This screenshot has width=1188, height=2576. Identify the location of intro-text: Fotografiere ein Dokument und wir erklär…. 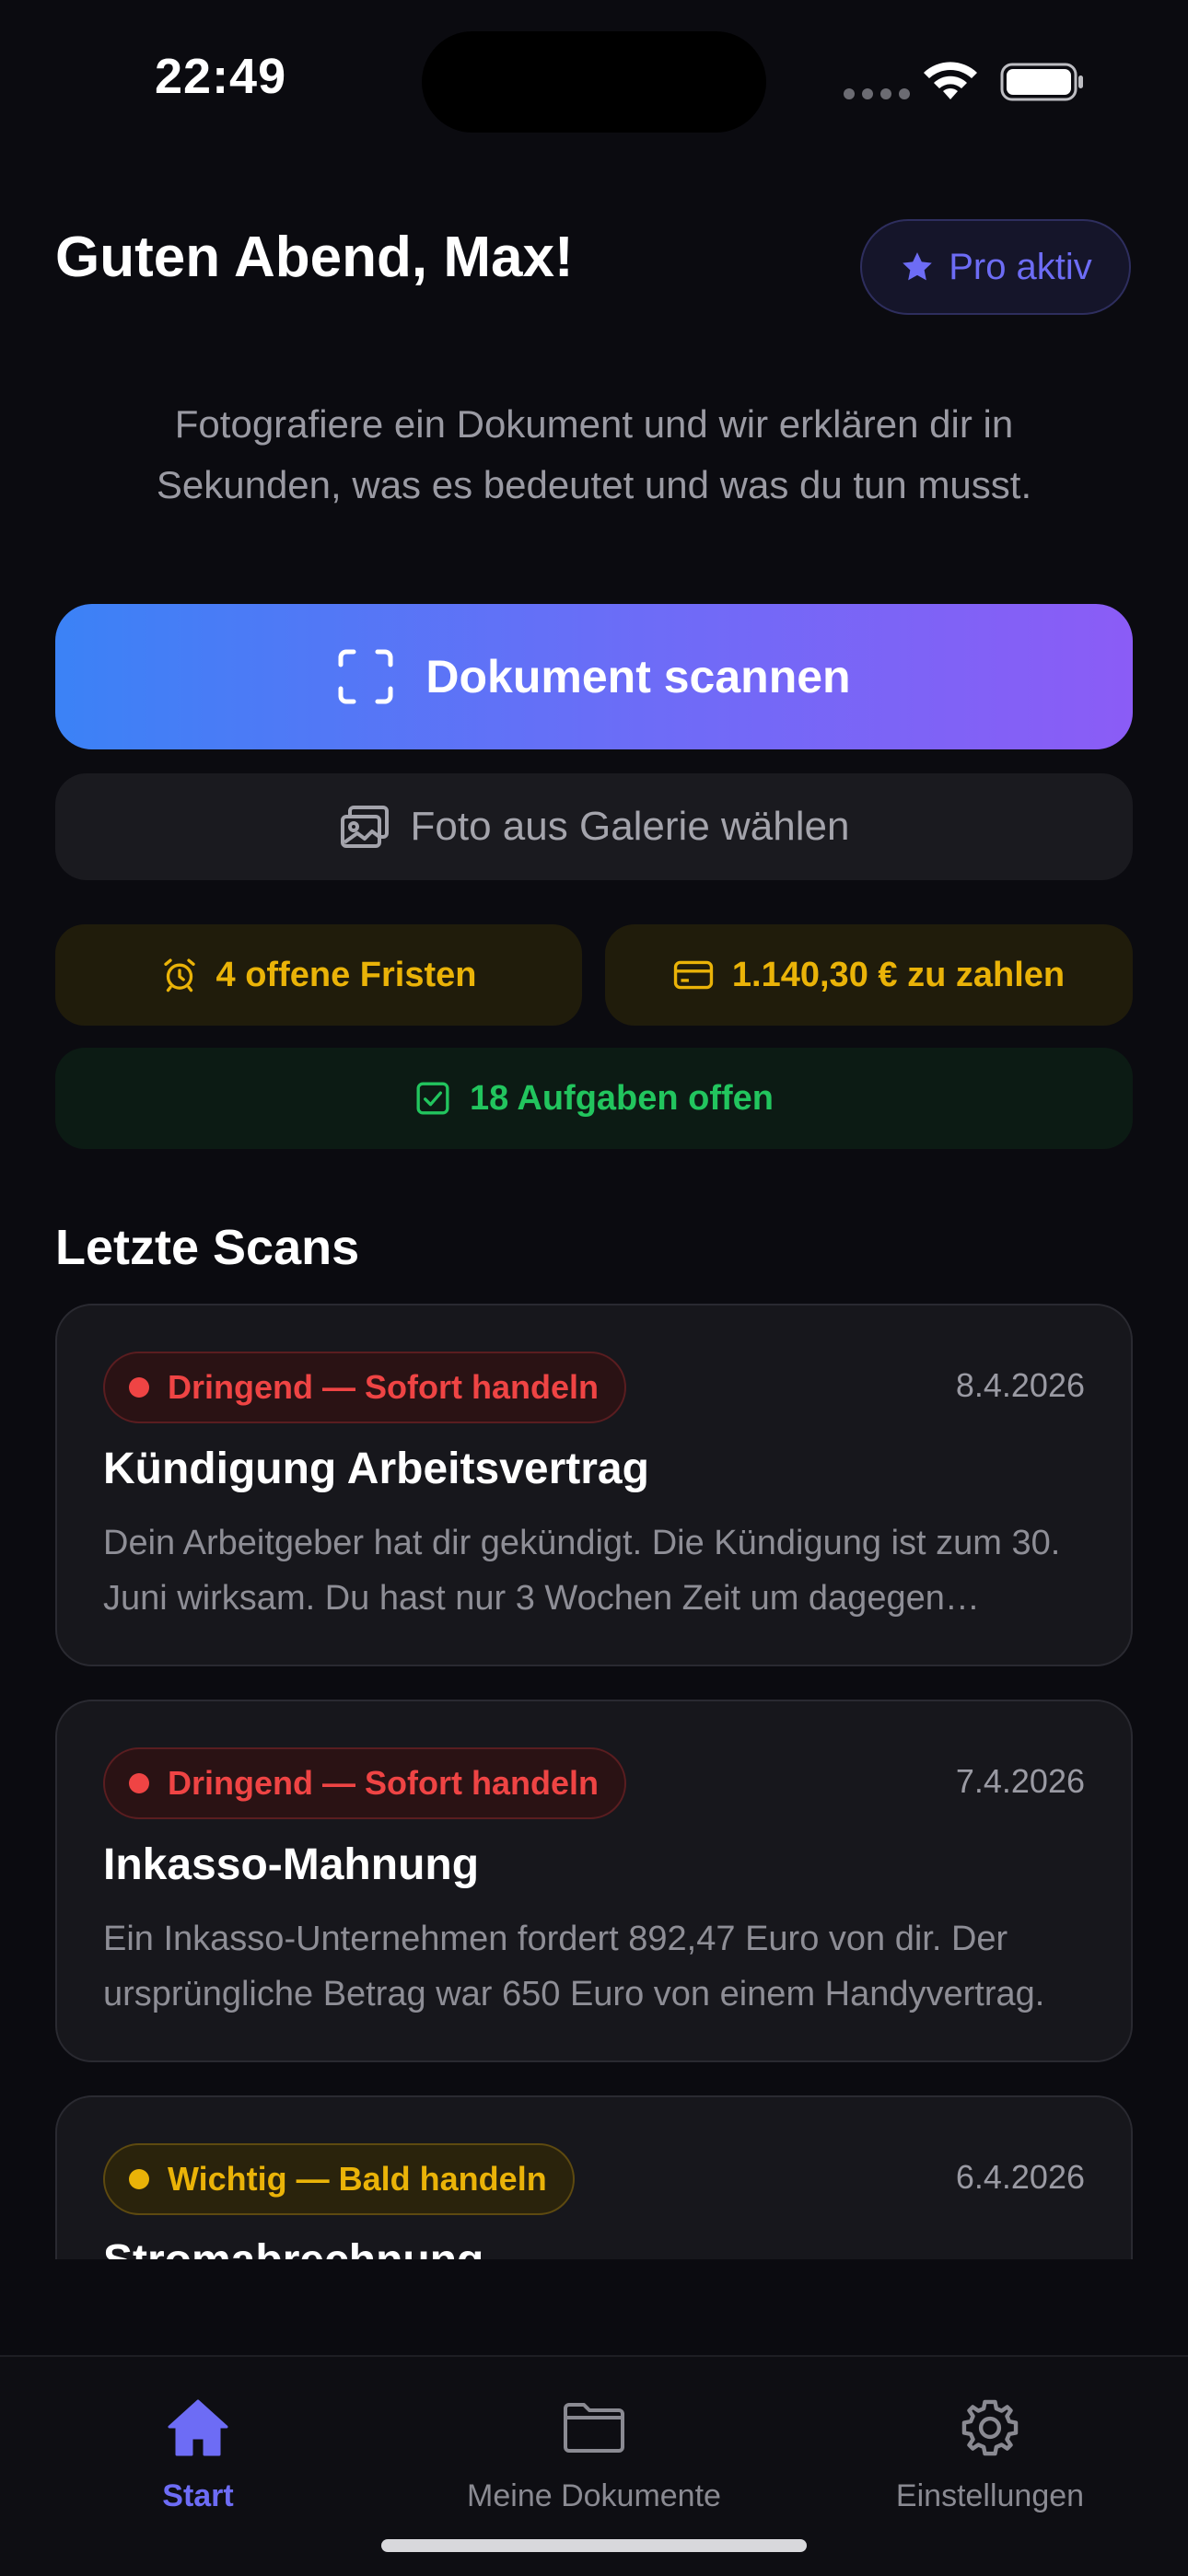
(594, 454).